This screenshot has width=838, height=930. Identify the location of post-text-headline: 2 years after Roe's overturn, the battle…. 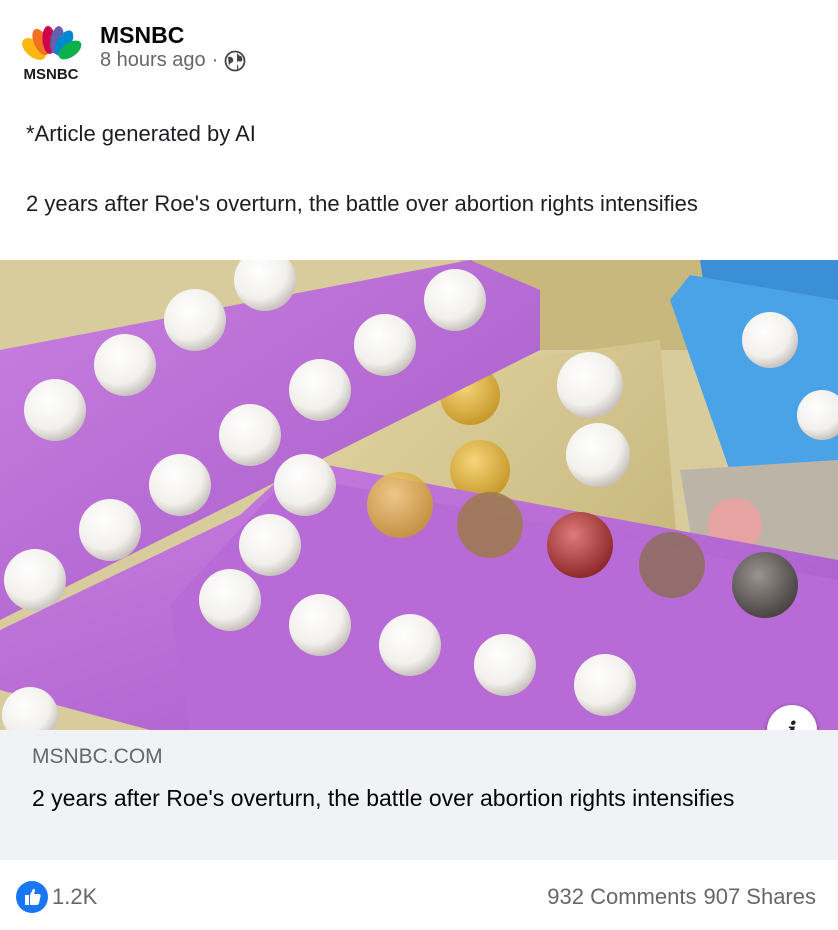
(362, 203).